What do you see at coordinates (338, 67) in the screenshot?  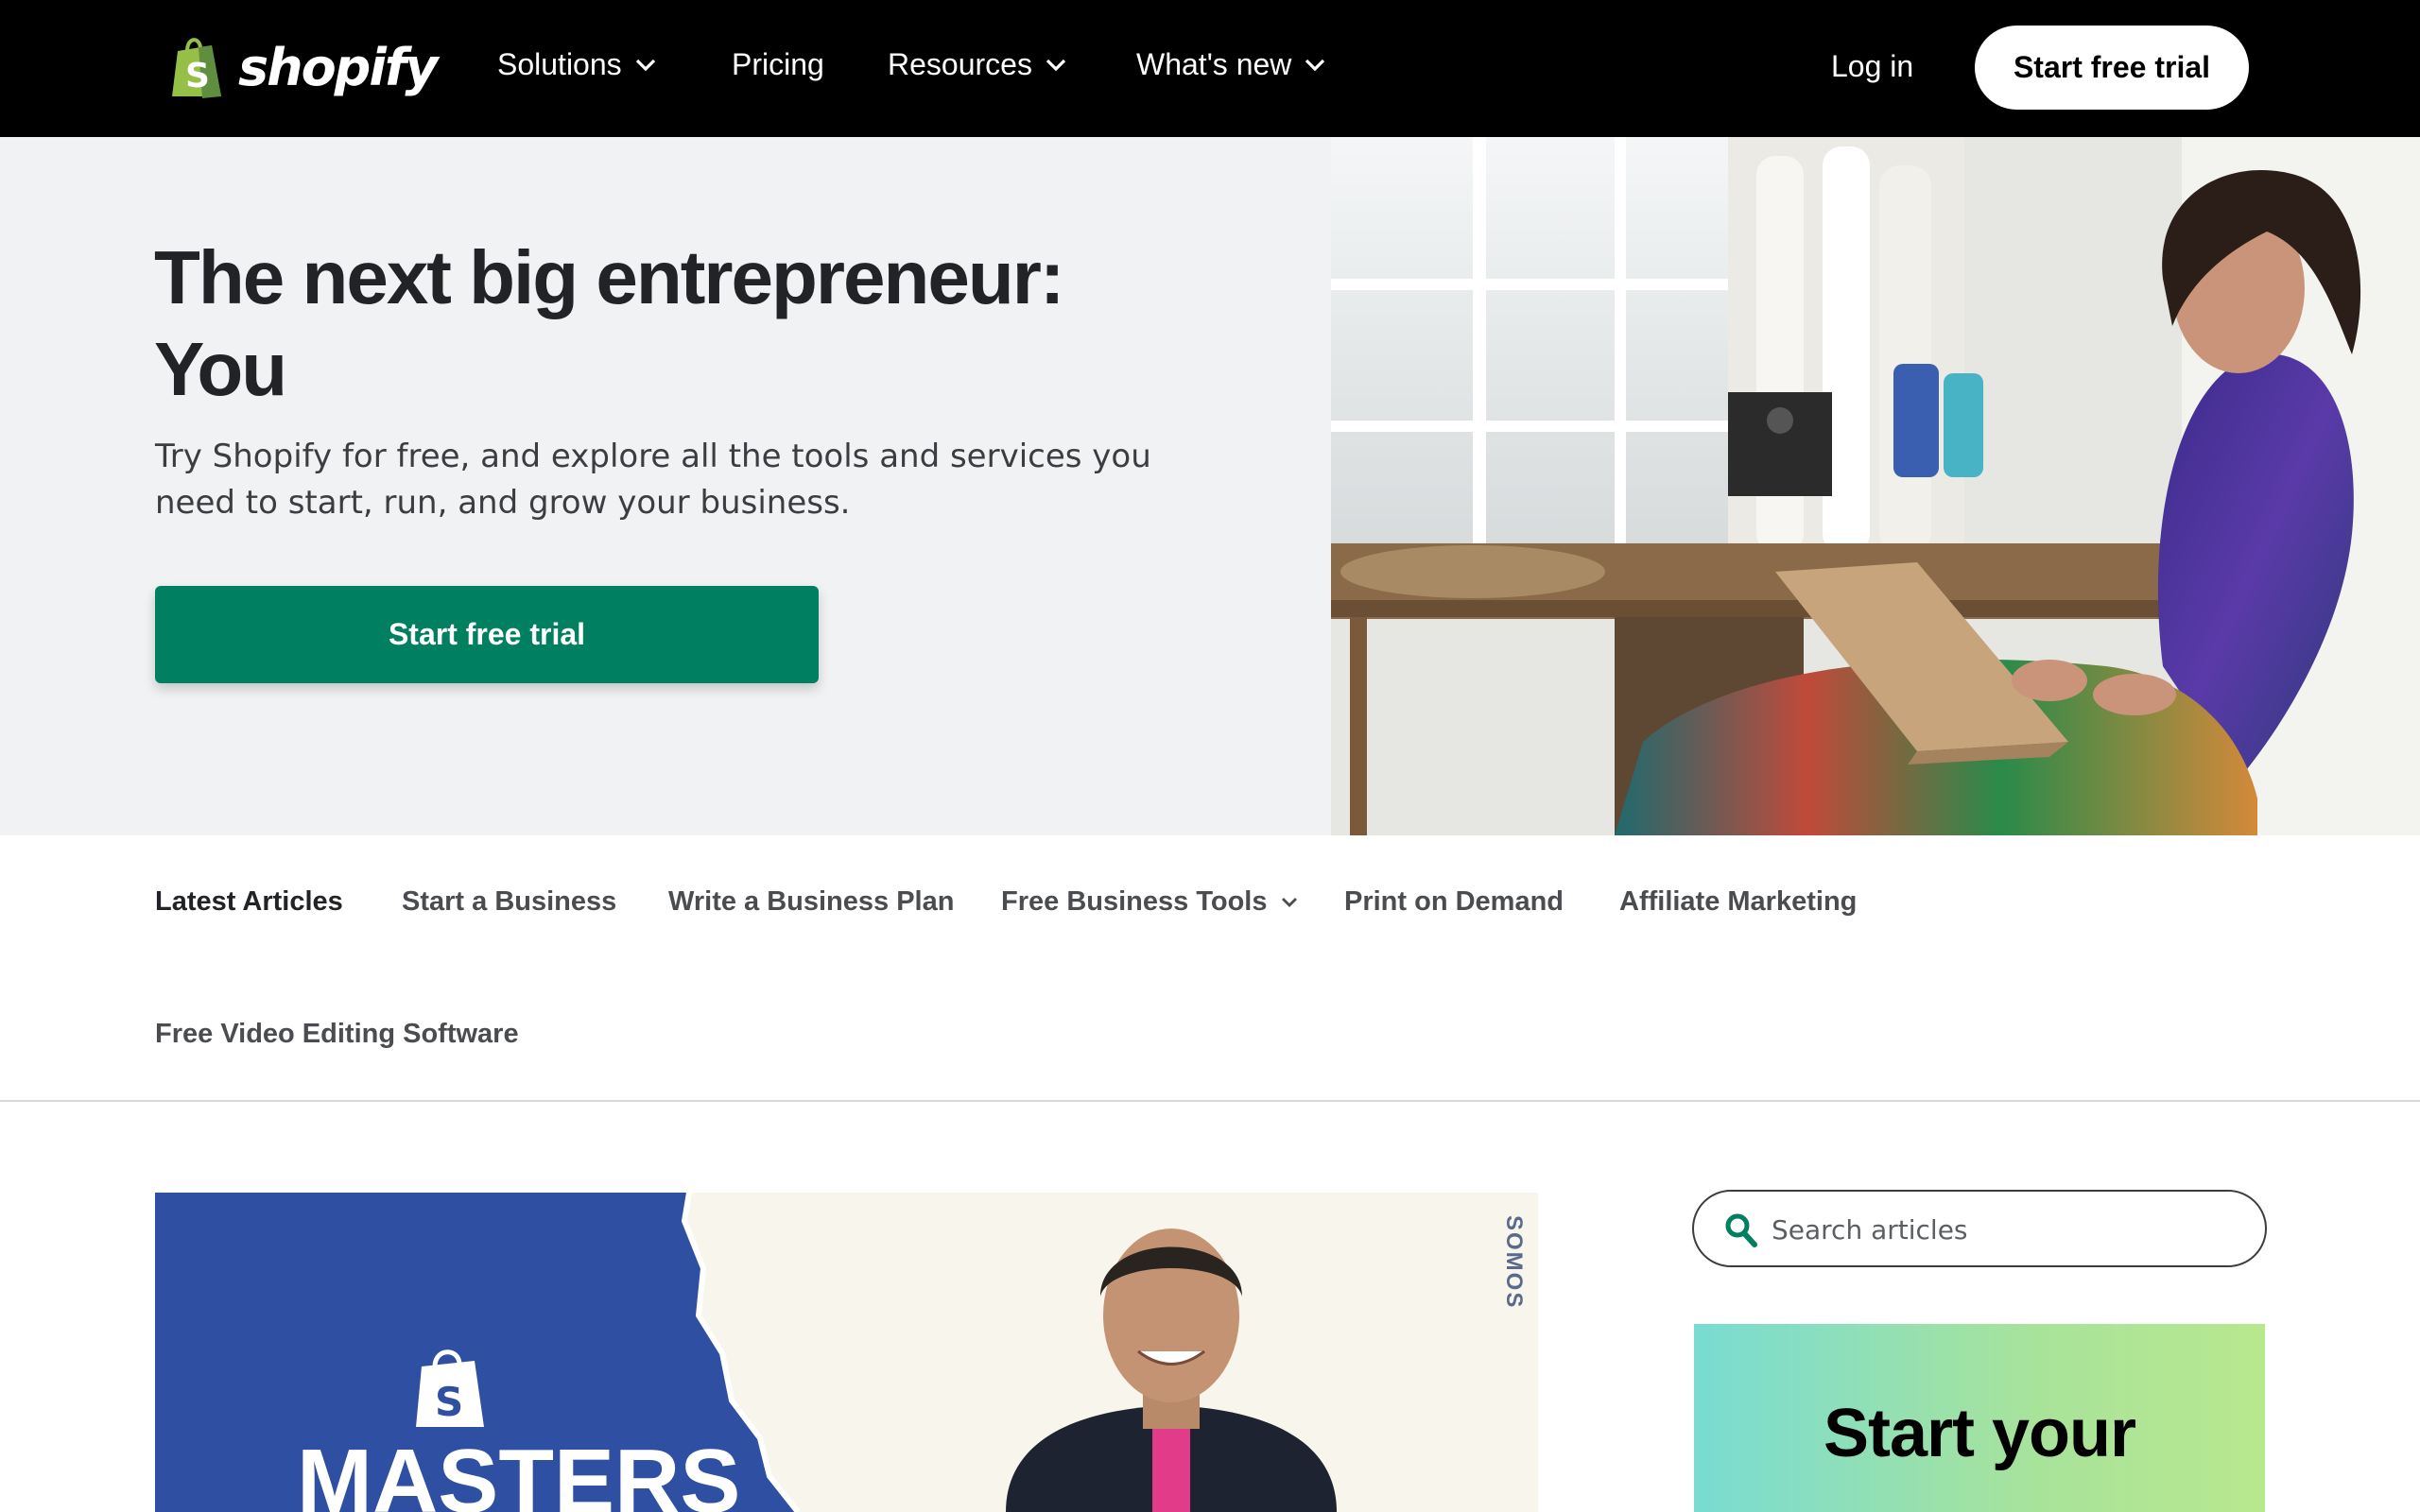 I see `logo-wordmark: shopify` at bounding box center [338, 67].